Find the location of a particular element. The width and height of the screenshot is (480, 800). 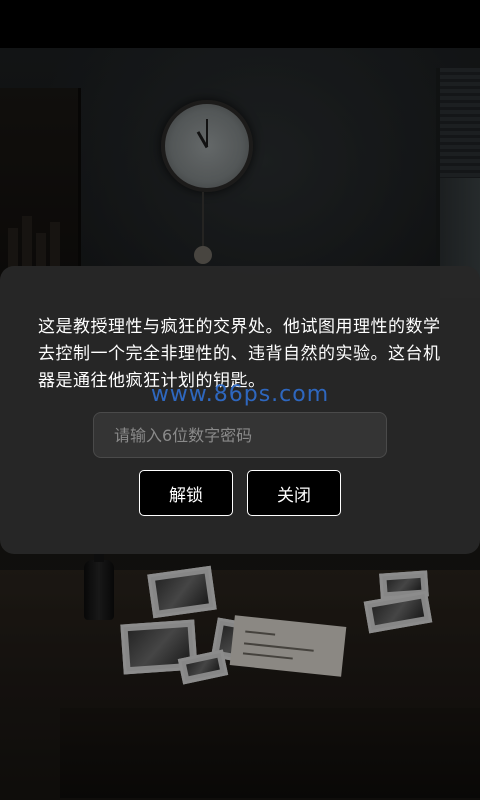

watermark-text: www.86ps.com is located at coordinates (240, 394).